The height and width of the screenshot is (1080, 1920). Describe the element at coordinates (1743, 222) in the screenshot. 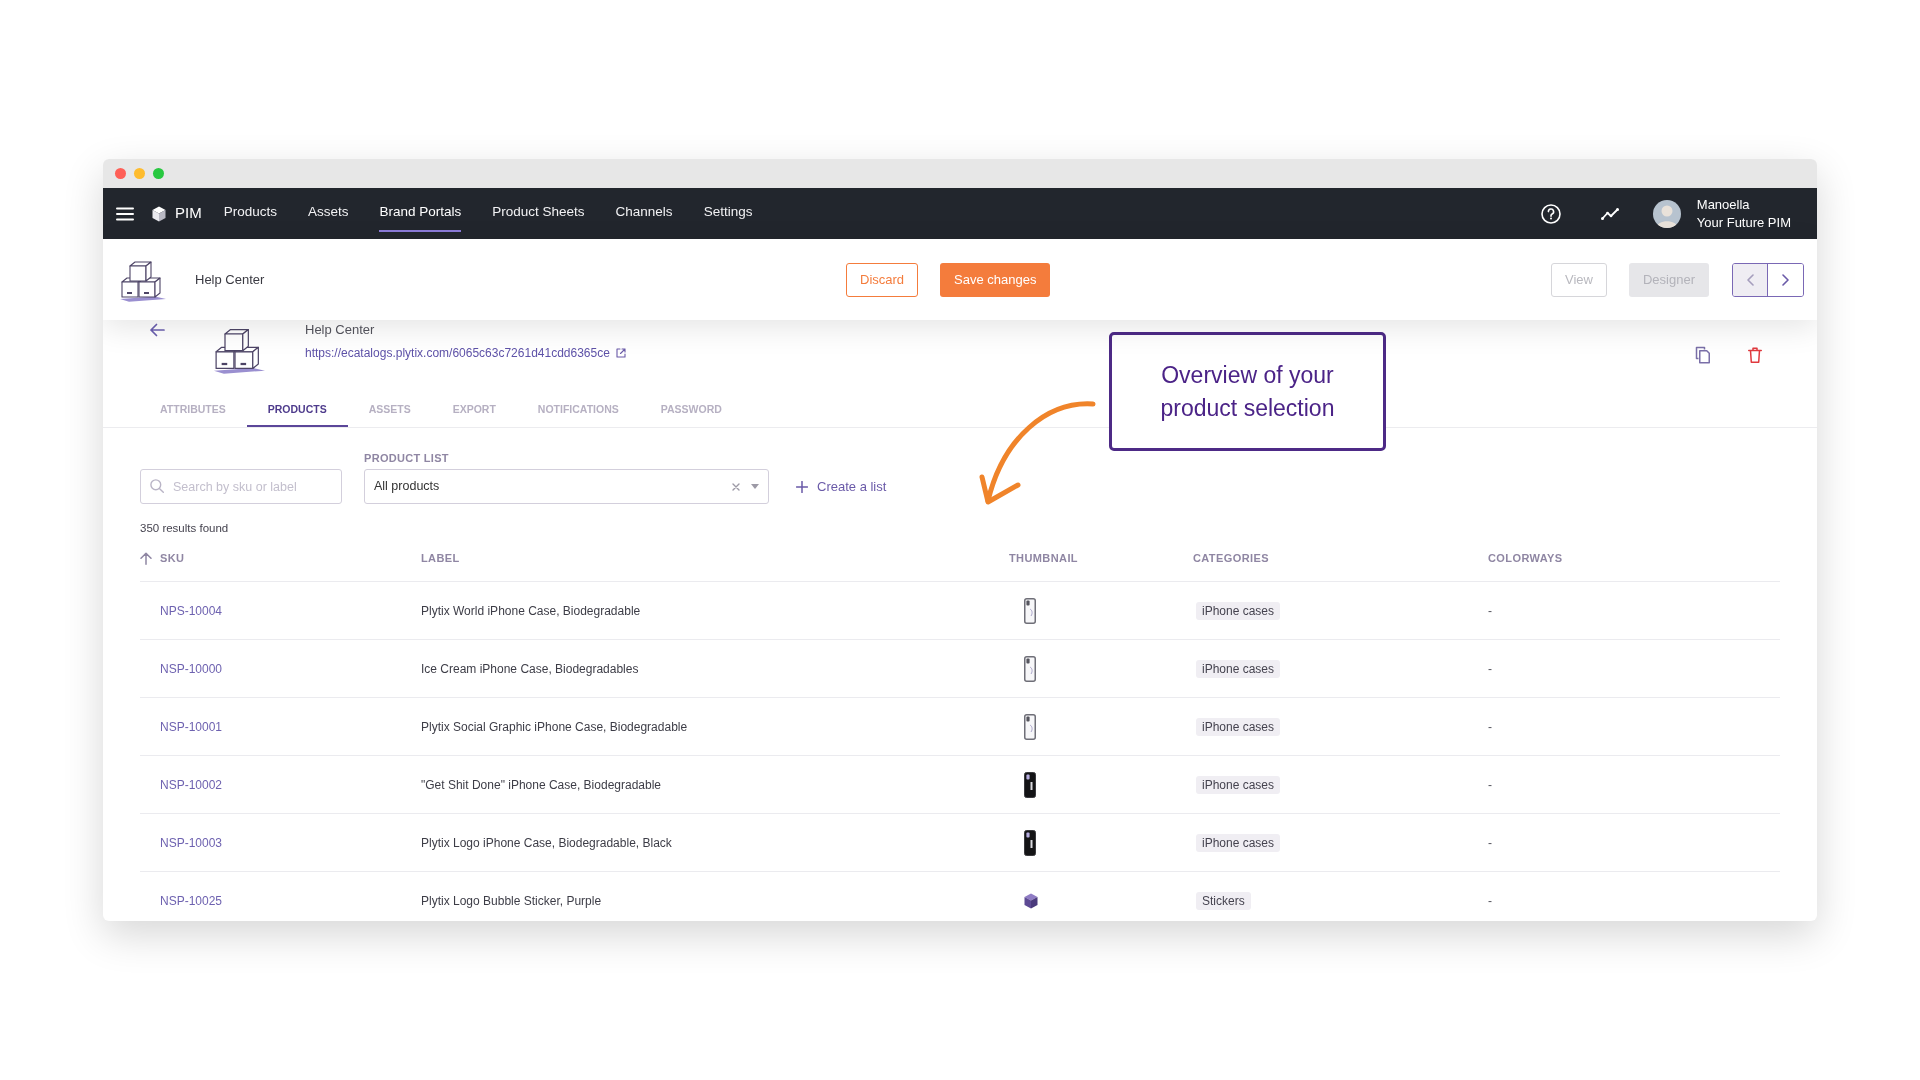

I see `workspace-name: Your Future PIM` at that location.